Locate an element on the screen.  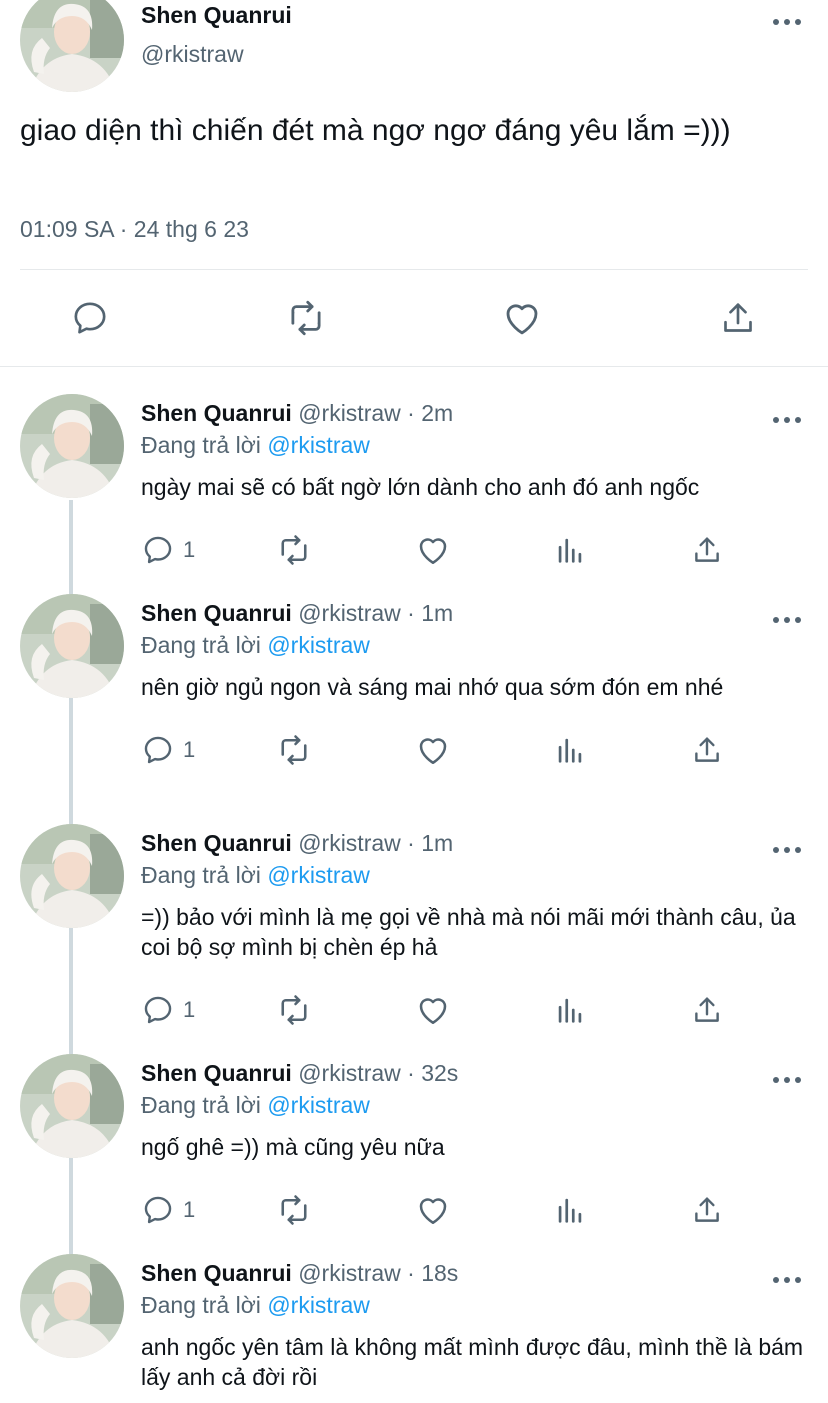
reply-header: Shen Quanrui @rkistraw · 2m is located at coordinates (297, 413).